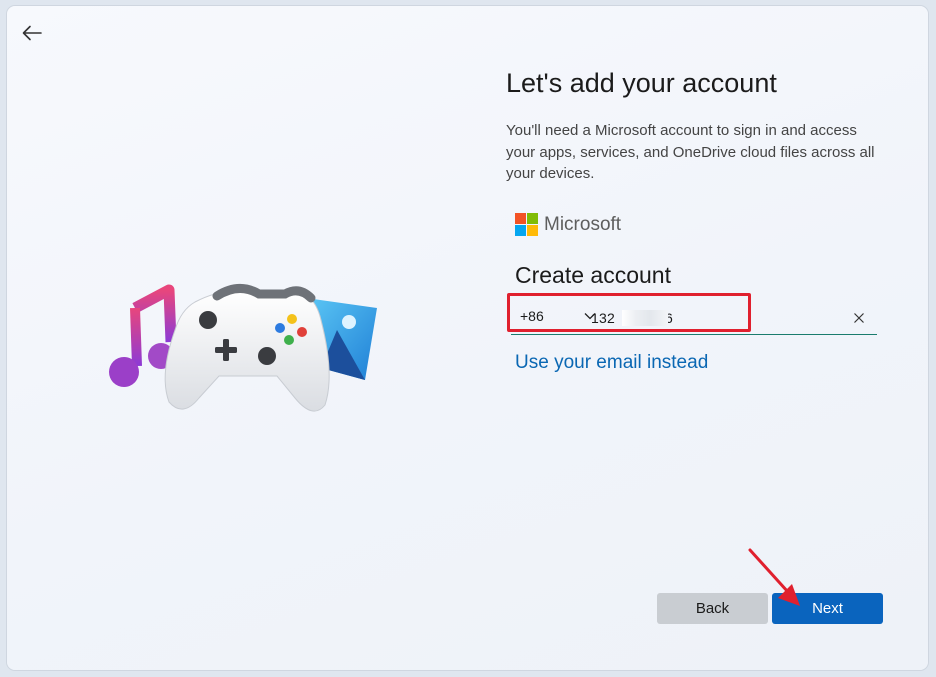 This screenshot has width=936, height=677. What do you see at coordinates (641, 83) in the screenshot?
I see `page-title: Let's add your account` at bounding box center [641, 83].